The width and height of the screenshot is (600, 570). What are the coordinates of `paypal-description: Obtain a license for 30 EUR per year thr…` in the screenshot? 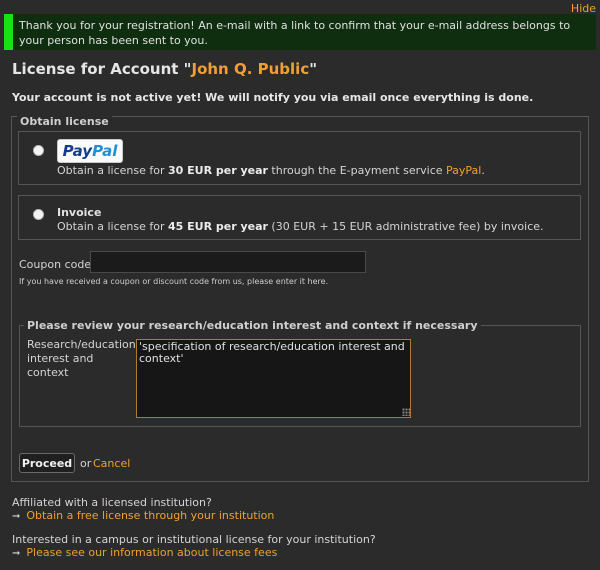 It's located at (271, 170).